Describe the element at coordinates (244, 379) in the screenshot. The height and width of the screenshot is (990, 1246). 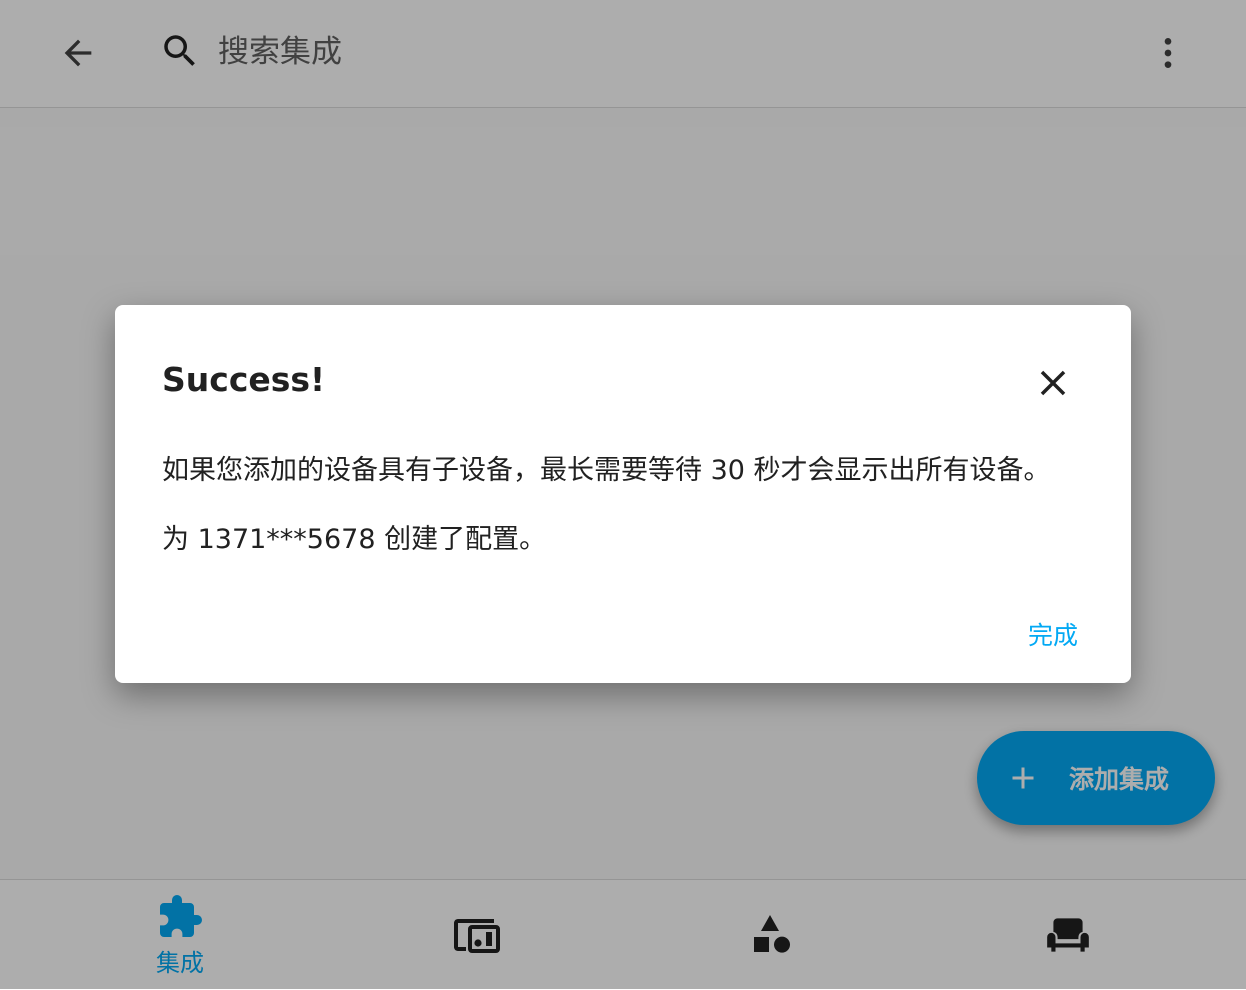
I see `dialog-title: Success!` at that location.